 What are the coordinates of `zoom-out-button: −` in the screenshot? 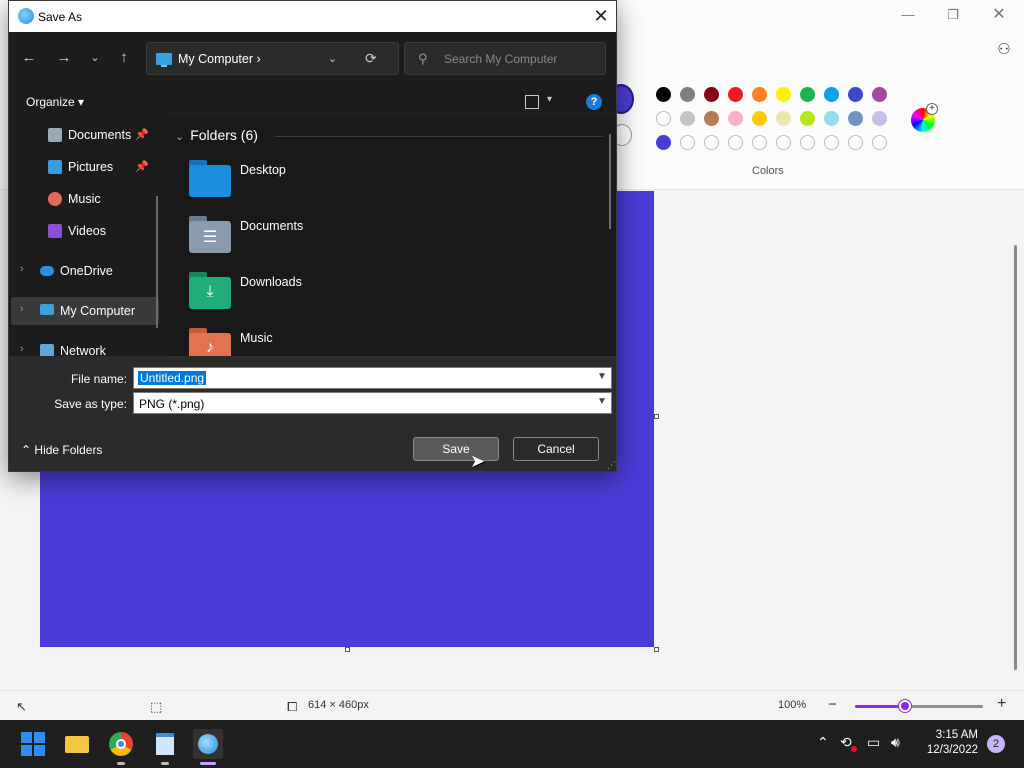 It's located at (832, 704).